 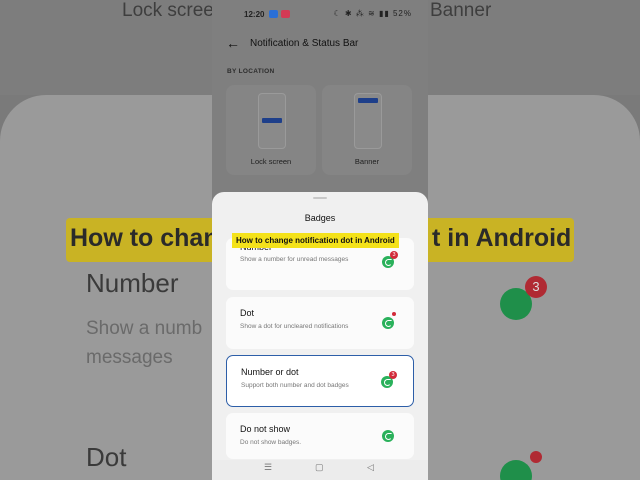 What do you see at coordinates (294, 259) in the screenshot?
I see `option-description: Show a number for unread messages` at bounding box center [294, 259].